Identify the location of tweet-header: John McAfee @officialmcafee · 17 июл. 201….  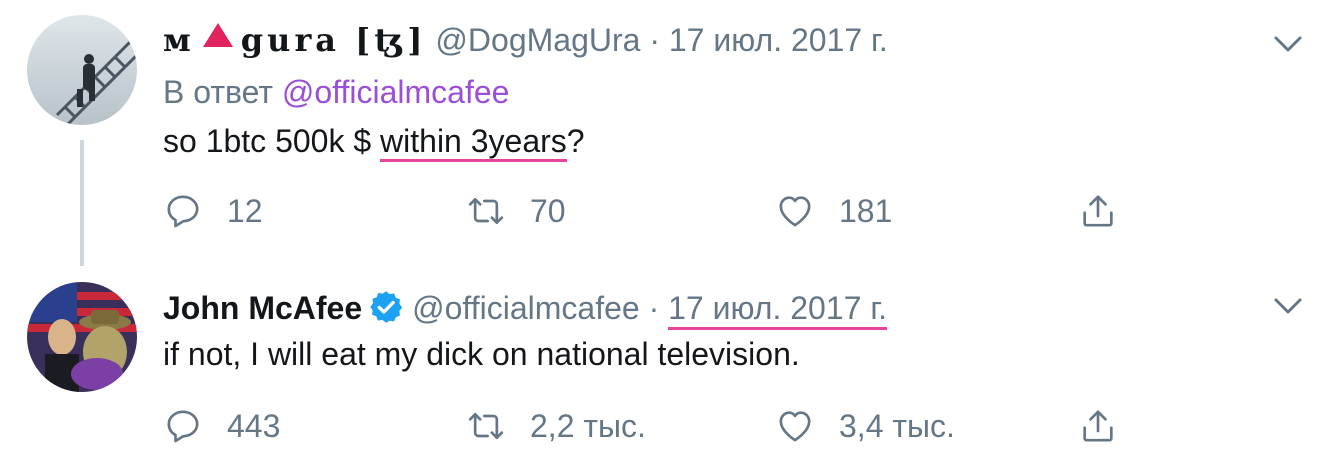
(525, 309).